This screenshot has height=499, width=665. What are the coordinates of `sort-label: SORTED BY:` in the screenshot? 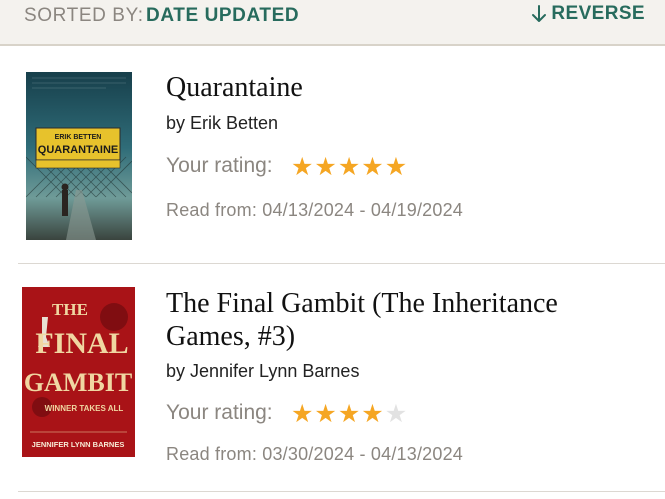 It's located at (84, 15).